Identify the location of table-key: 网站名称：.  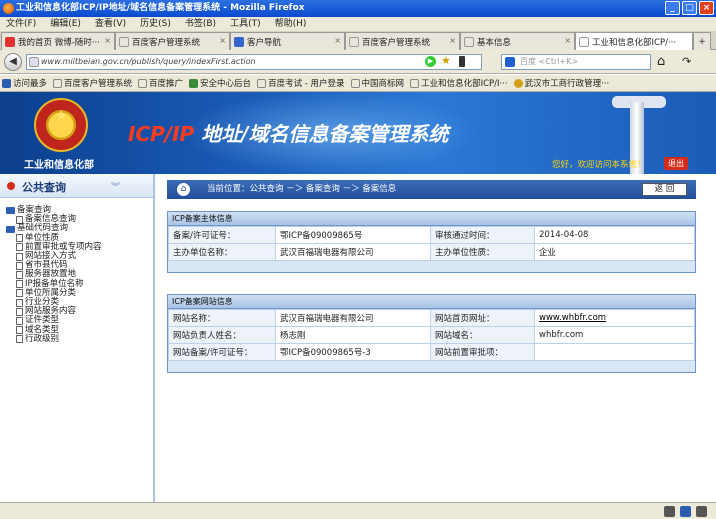
(222, 318).